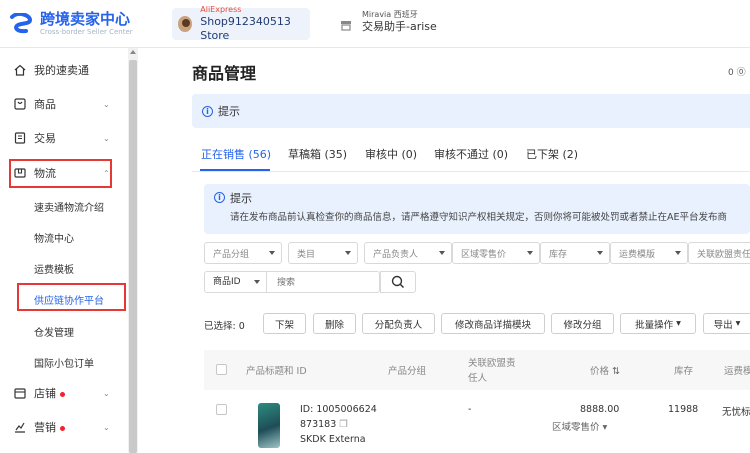 The width and height of the screenshot is (750, 453). I want to click on filter-eu-responsible: 关联欧盟责任, so click(719, 253).